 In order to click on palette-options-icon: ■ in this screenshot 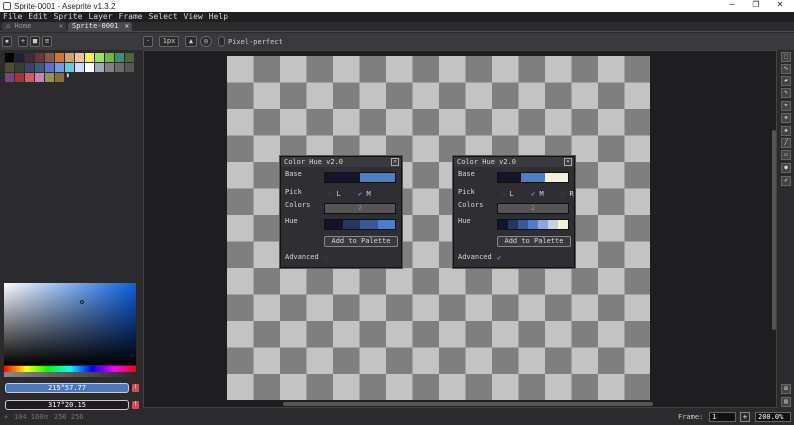, I will do `click(35, 41)`.